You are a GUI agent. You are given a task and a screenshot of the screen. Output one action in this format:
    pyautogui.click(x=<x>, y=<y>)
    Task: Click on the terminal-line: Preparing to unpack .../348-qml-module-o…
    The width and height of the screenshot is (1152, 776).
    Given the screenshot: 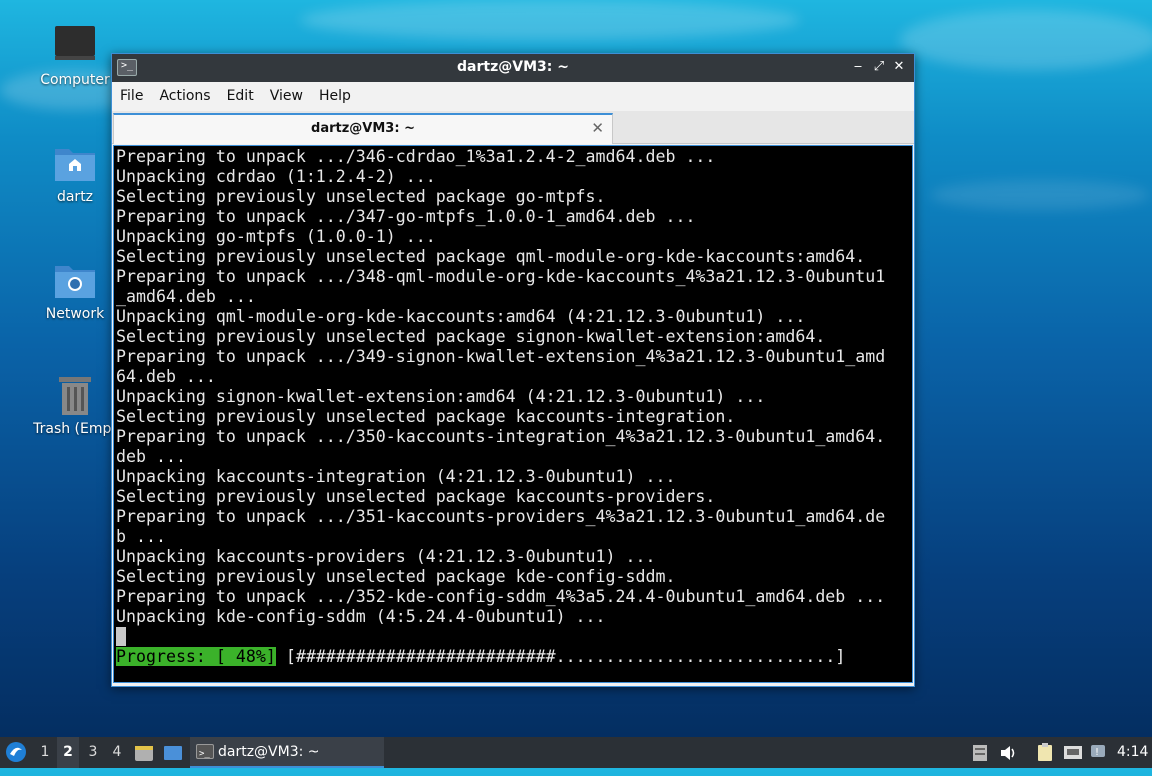 What is the action you would take?
    pyautogui.click(x=501, y=276)
    